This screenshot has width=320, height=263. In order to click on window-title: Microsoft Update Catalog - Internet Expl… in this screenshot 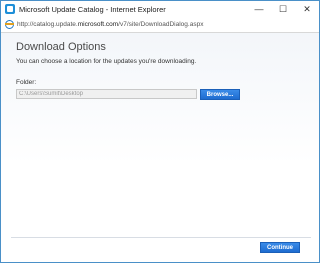, I will do `click(92, 9)`.